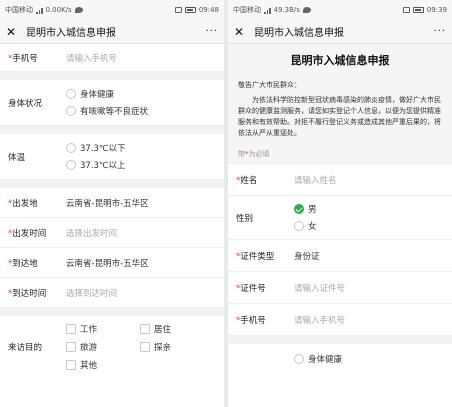  What do you see at coordinates (91, 293) in the screenshot?
I see `arrive-time-picker: 选择到达时间` at bounding box center [91, 293].